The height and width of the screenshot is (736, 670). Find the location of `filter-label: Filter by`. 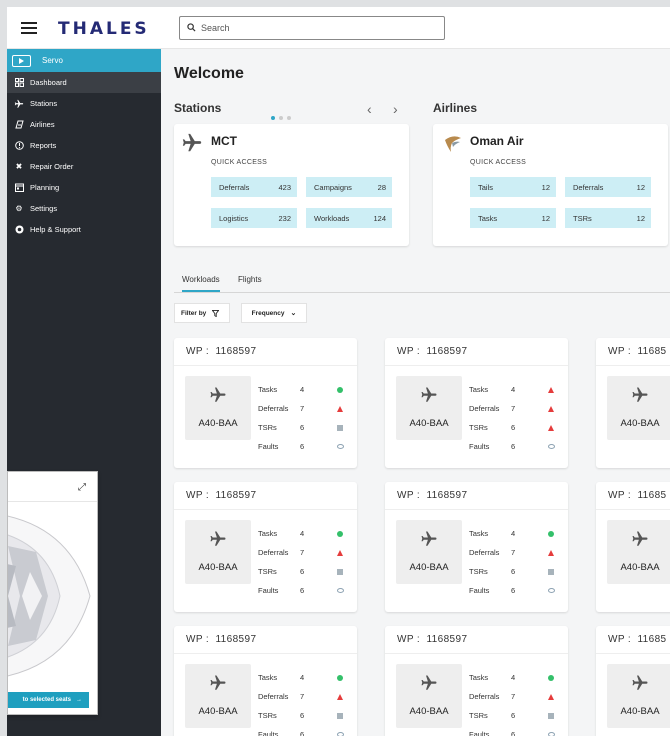

filter-label: Filter by is located at coordinates (194, 313).